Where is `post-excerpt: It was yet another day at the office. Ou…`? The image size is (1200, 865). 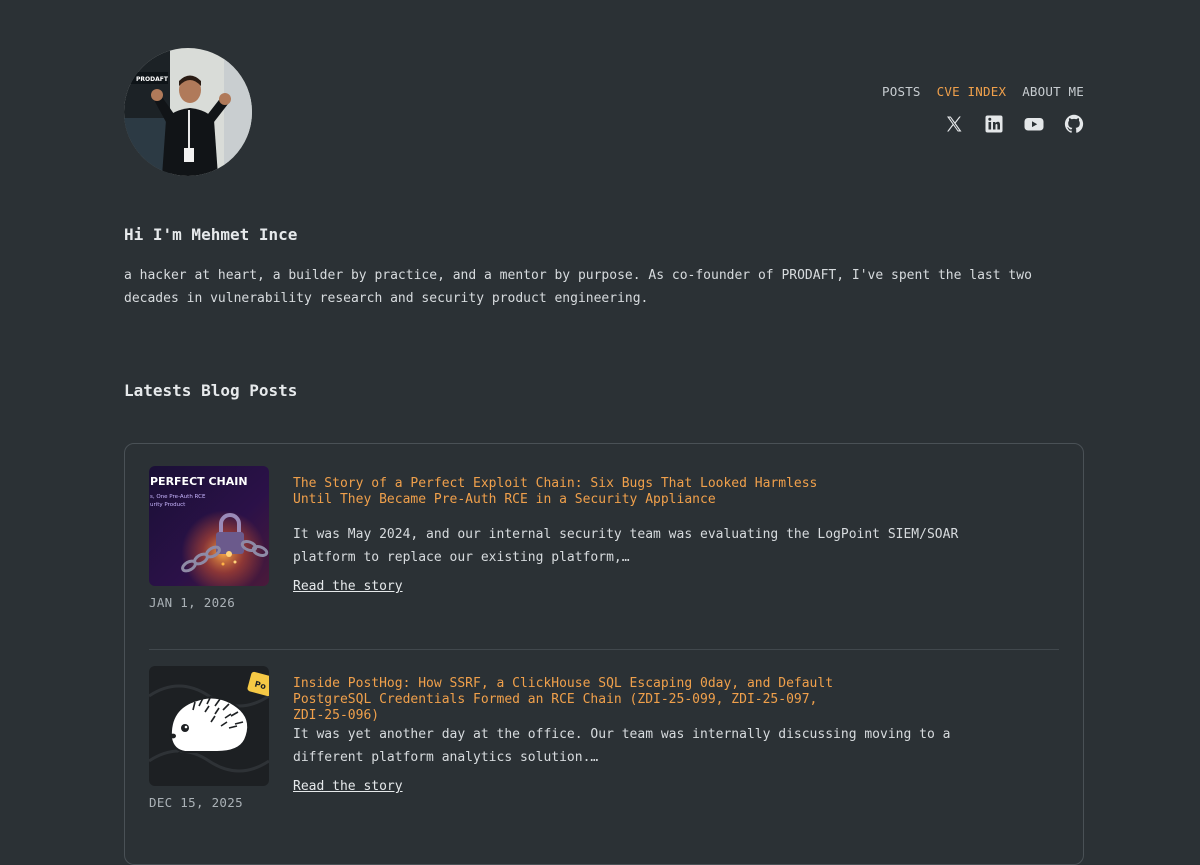
post-excerpt: It was yet another day at the office. Ou… is located at coordinates (622, 746).